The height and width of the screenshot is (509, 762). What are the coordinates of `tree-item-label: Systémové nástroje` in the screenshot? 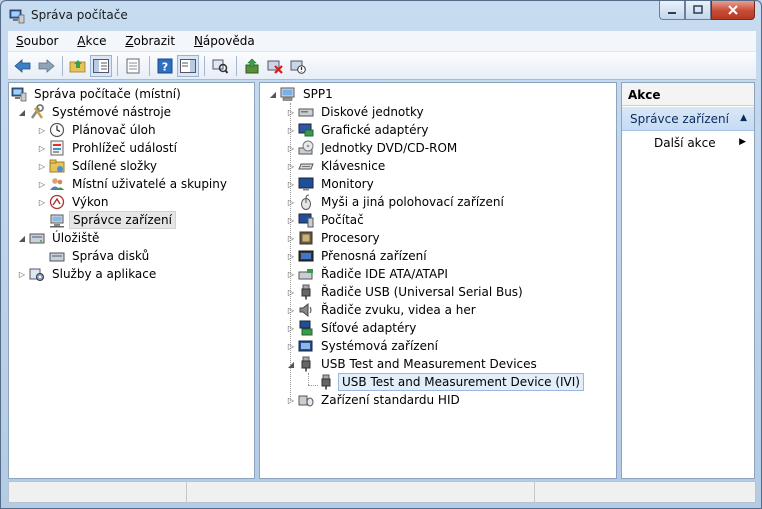 It's located at (112, 112).